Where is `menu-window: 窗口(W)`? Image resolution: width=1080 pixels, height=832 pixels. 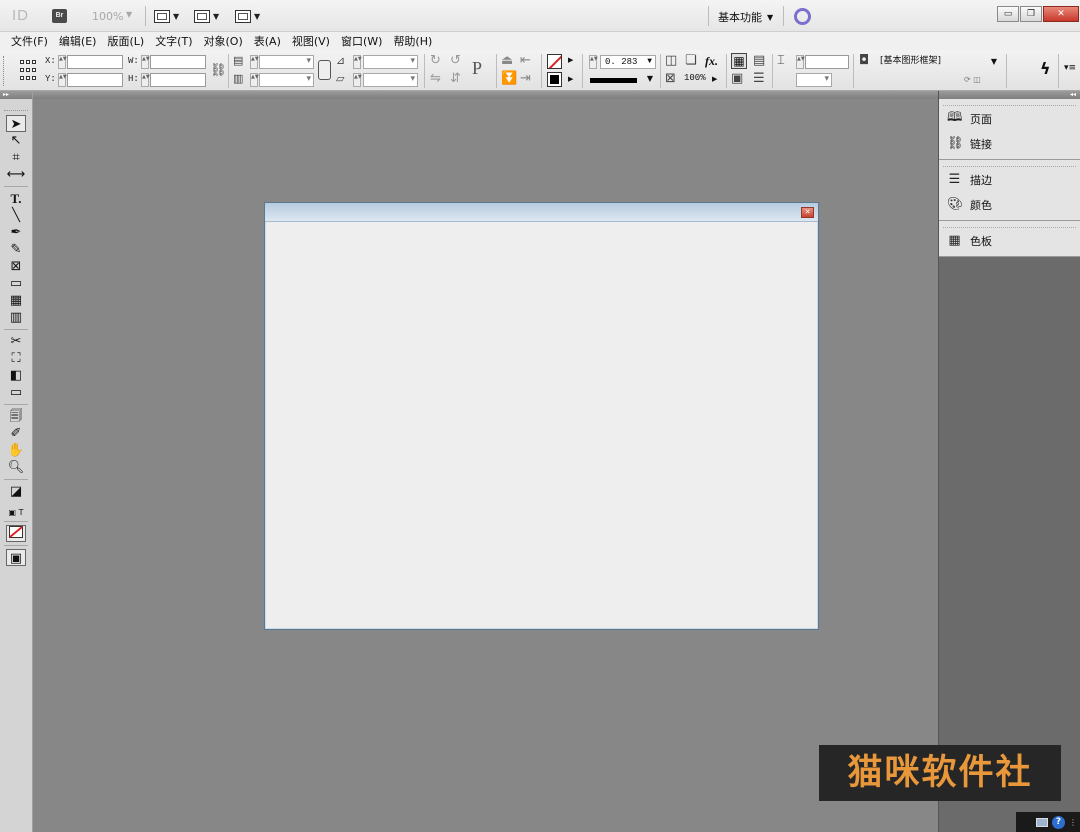
menu-window: 窗口(W) is located at coordinates (361, 41).